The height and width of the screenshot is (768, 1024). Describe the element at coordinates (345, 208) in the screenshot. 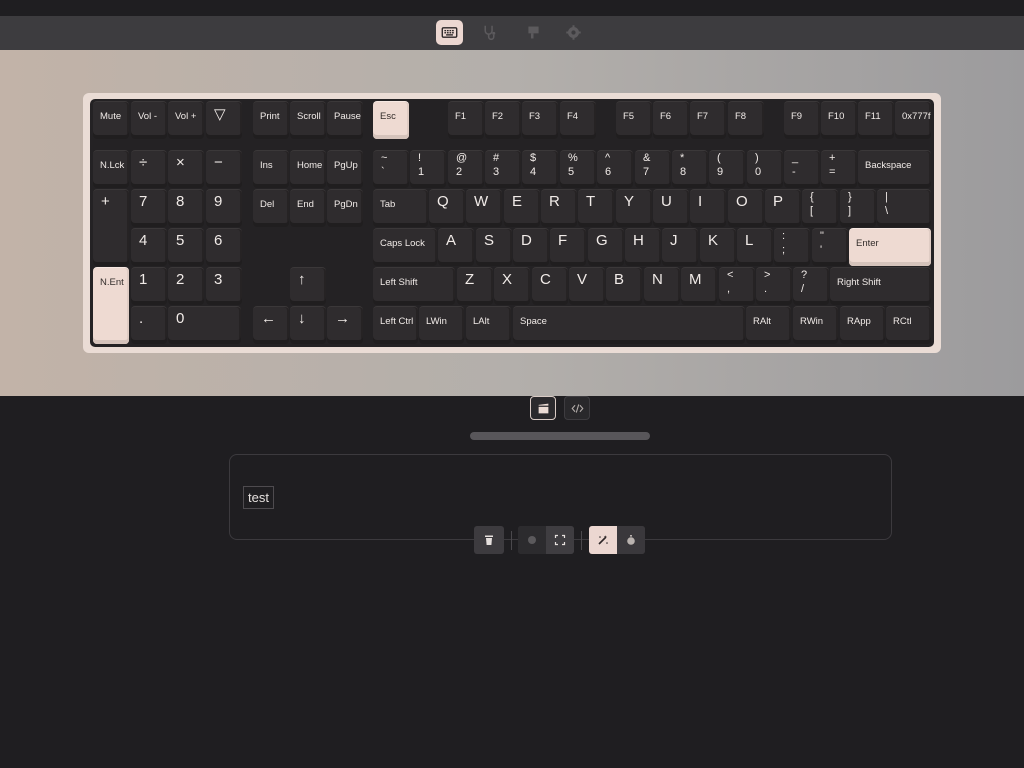

I see `key-pgdn: PgDn` at that location.